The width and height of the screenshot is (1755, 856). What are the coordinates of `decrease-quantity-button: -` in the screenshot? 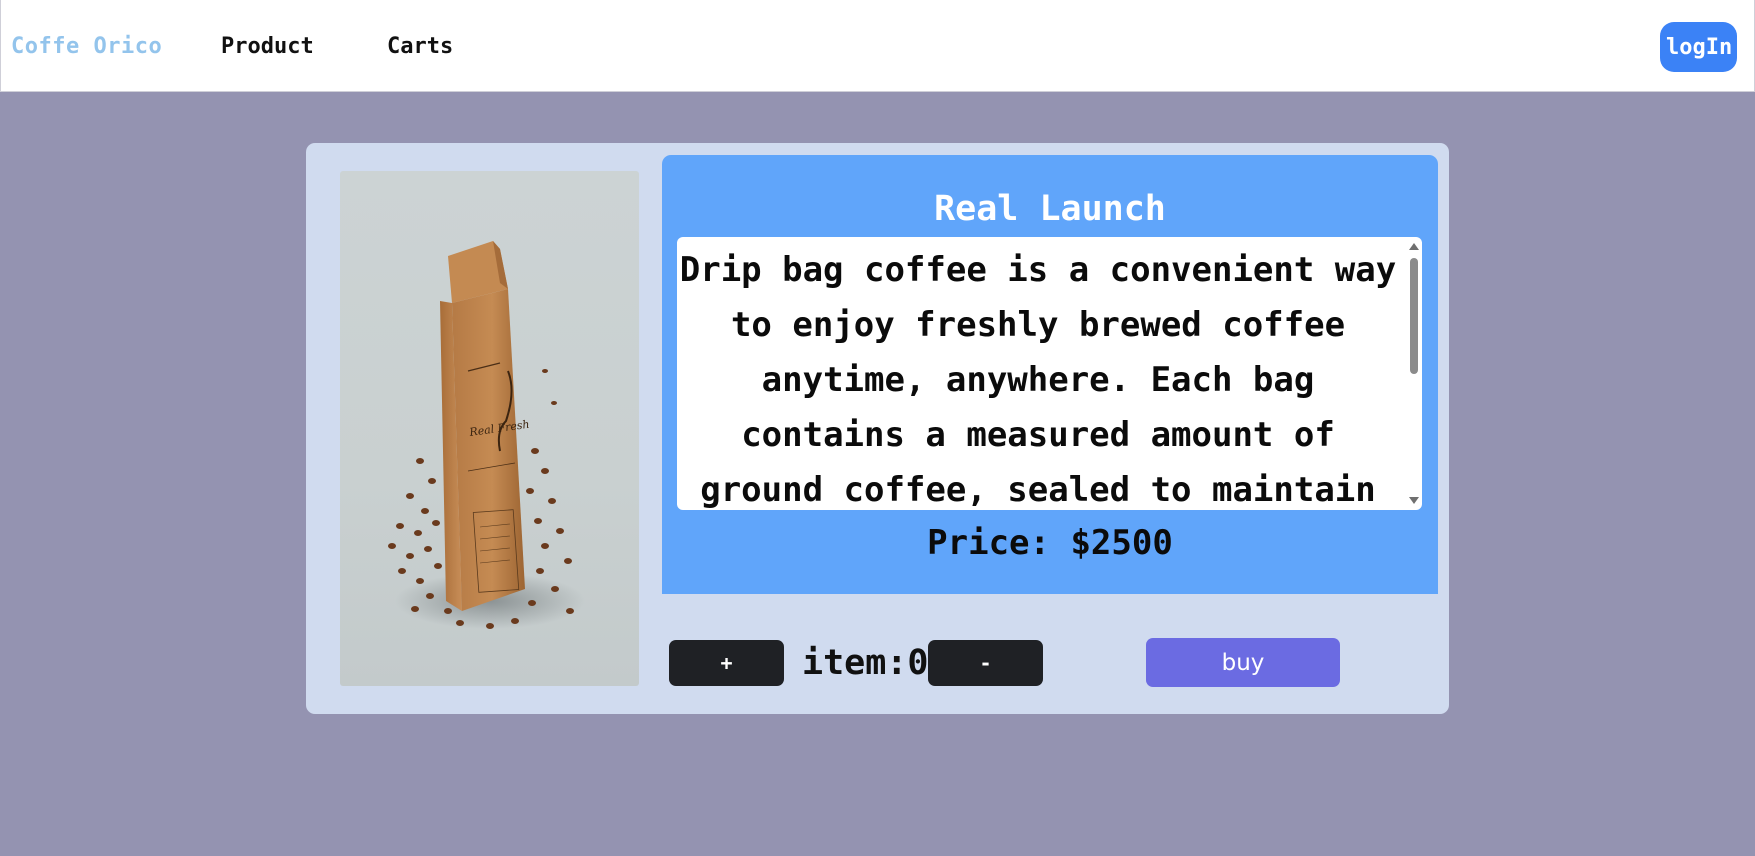 It's located at (985, 663).